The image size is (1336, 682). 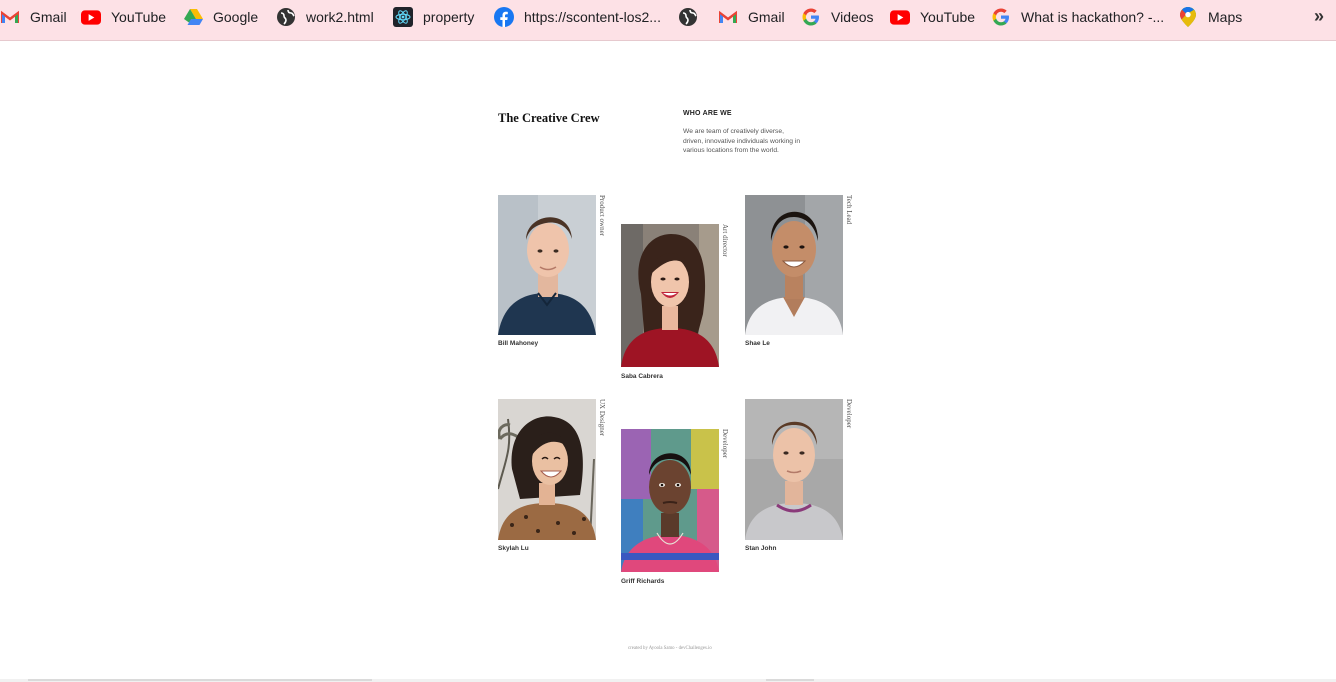 I want to click on team-member-role: UX Designer, so click(x=602, y=418).